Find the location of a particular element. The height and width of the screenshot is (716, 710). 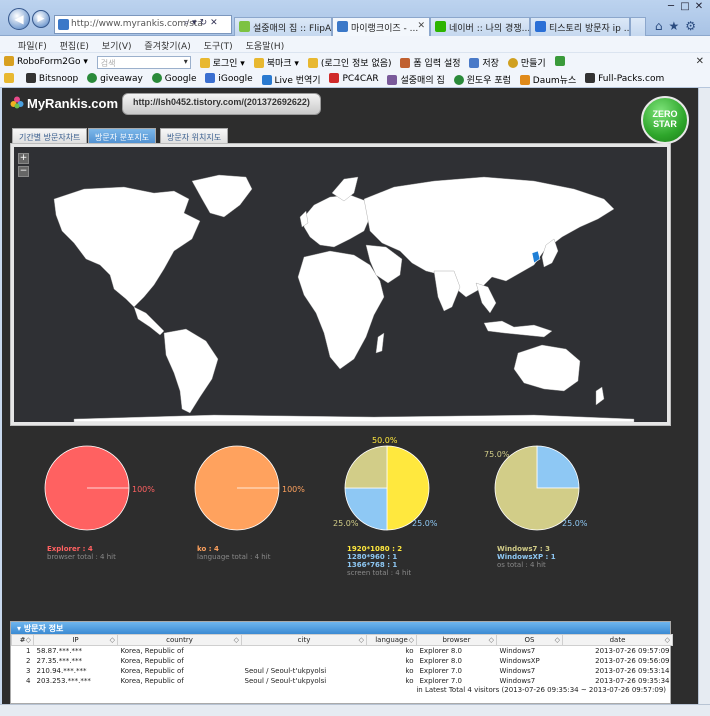

close-tab-icon: ✕ is located at coordinates (421, 26).